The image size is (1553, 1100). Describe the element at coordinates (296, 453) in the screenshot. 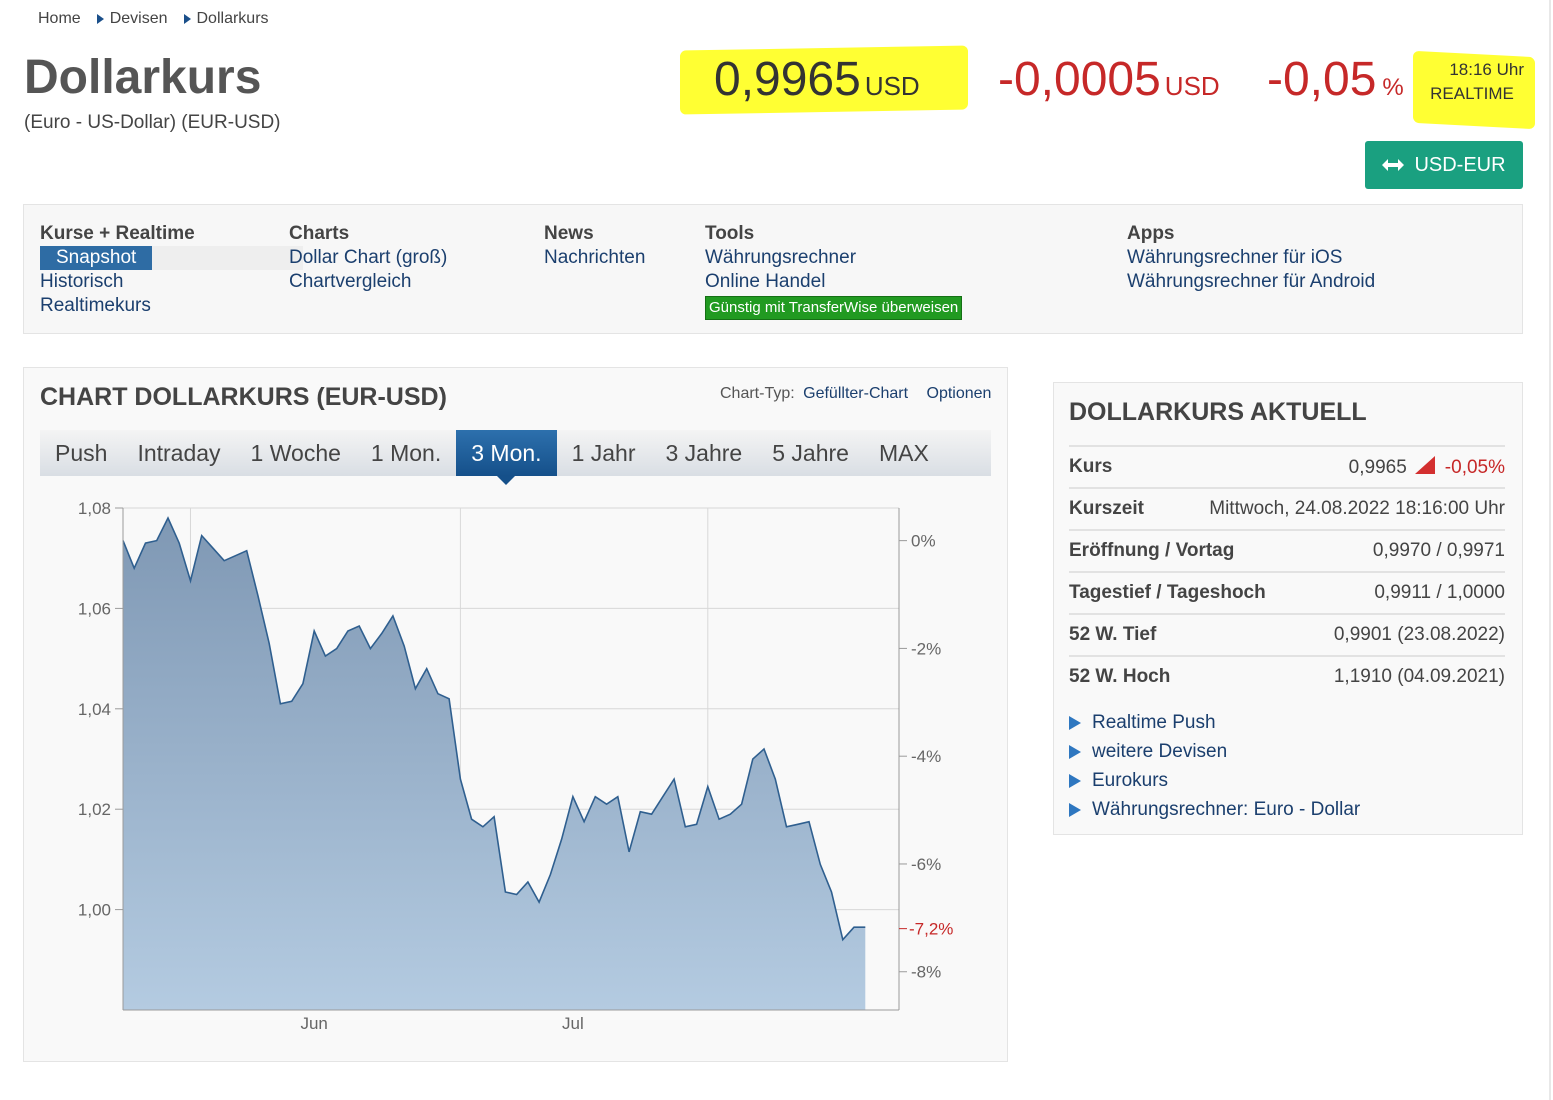

I see `tab-1-woche: 1 Woche` at that location.